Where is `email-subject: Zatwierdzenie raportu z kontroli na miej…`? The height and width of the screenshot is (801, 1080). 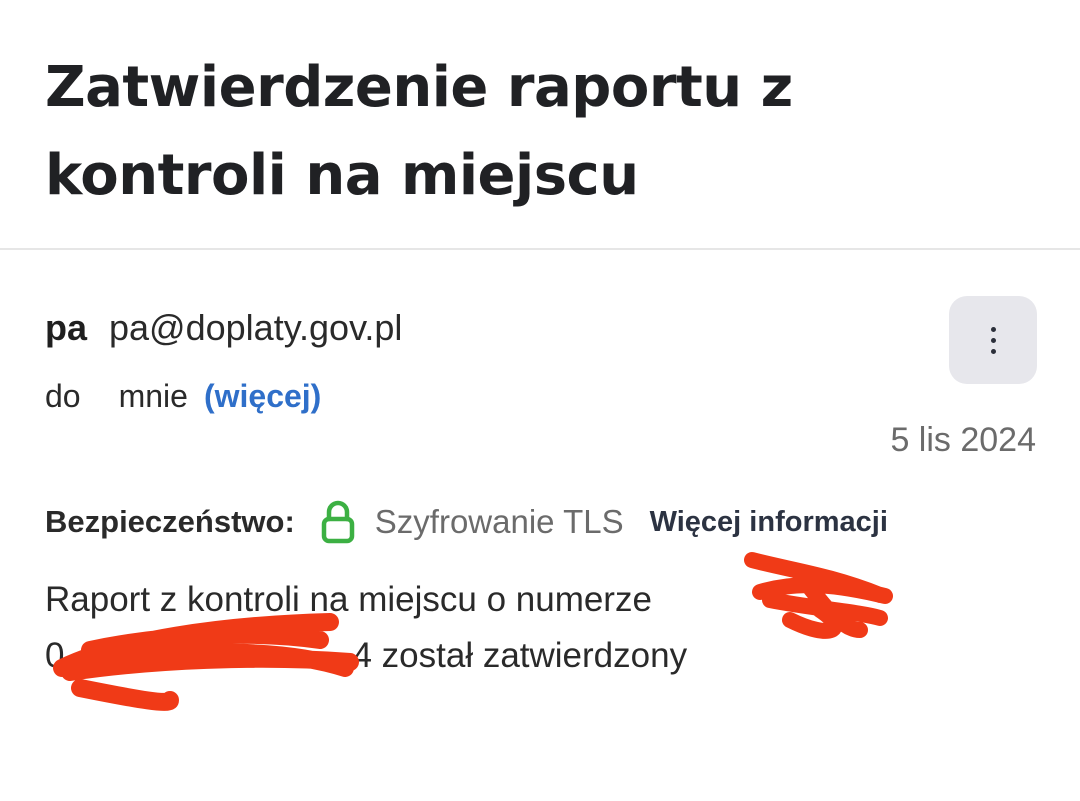
email-subject: Zatwierdzenie raportu z kontroli na miej… is located at coordinates (419, 131).